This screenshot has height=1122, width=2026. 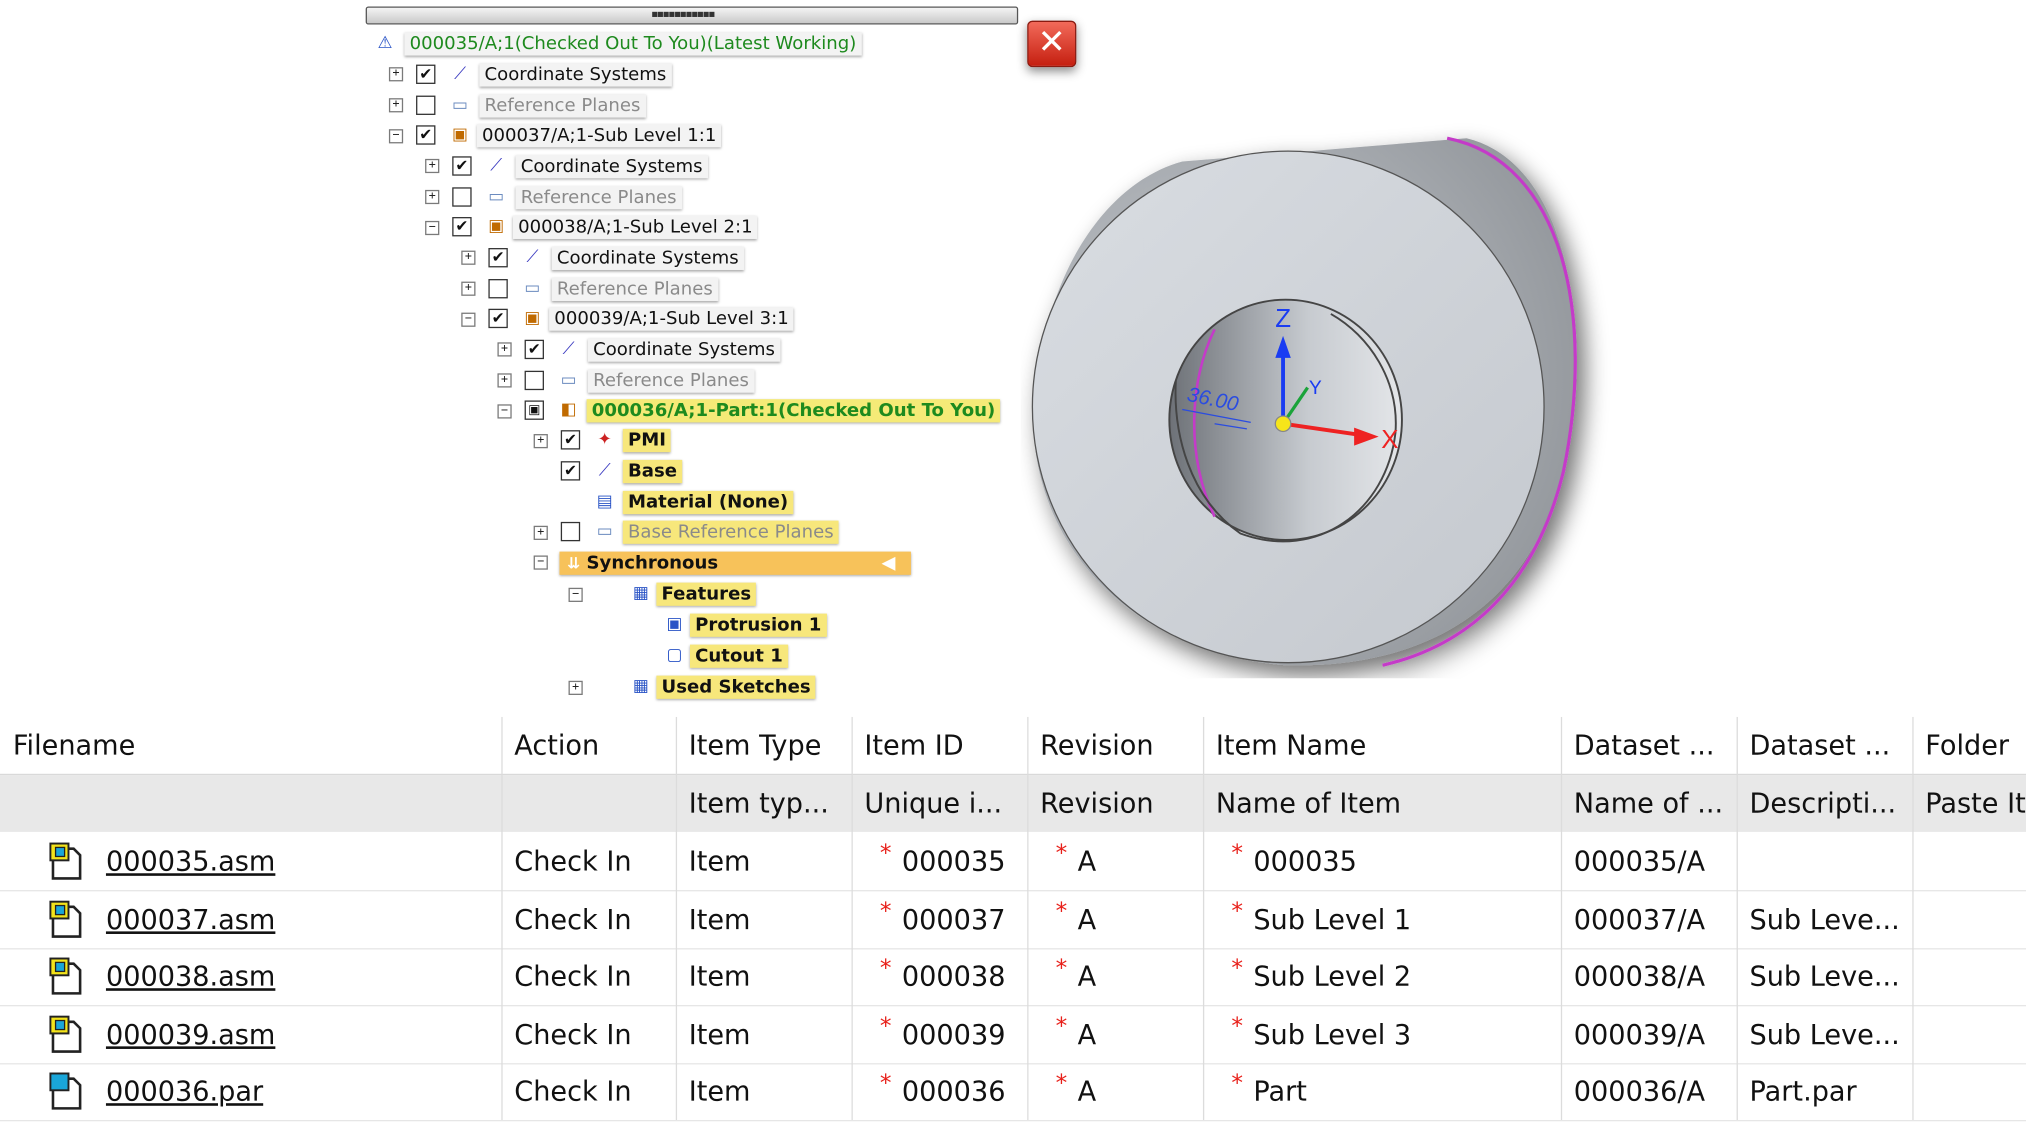 I want to click on column-header: Item Name, so click(x=1382, y=745).